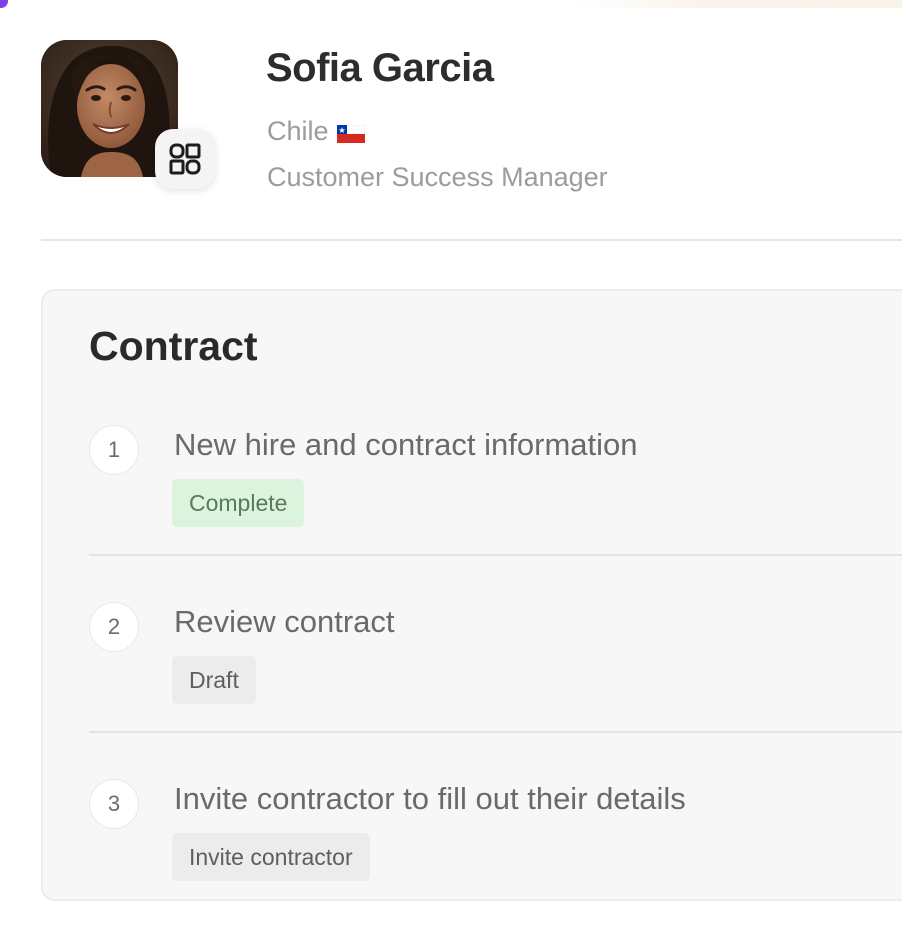  Describe the element at coordinates (284, 622) in the screenshot. I see `step-title: Review contract` at that location.